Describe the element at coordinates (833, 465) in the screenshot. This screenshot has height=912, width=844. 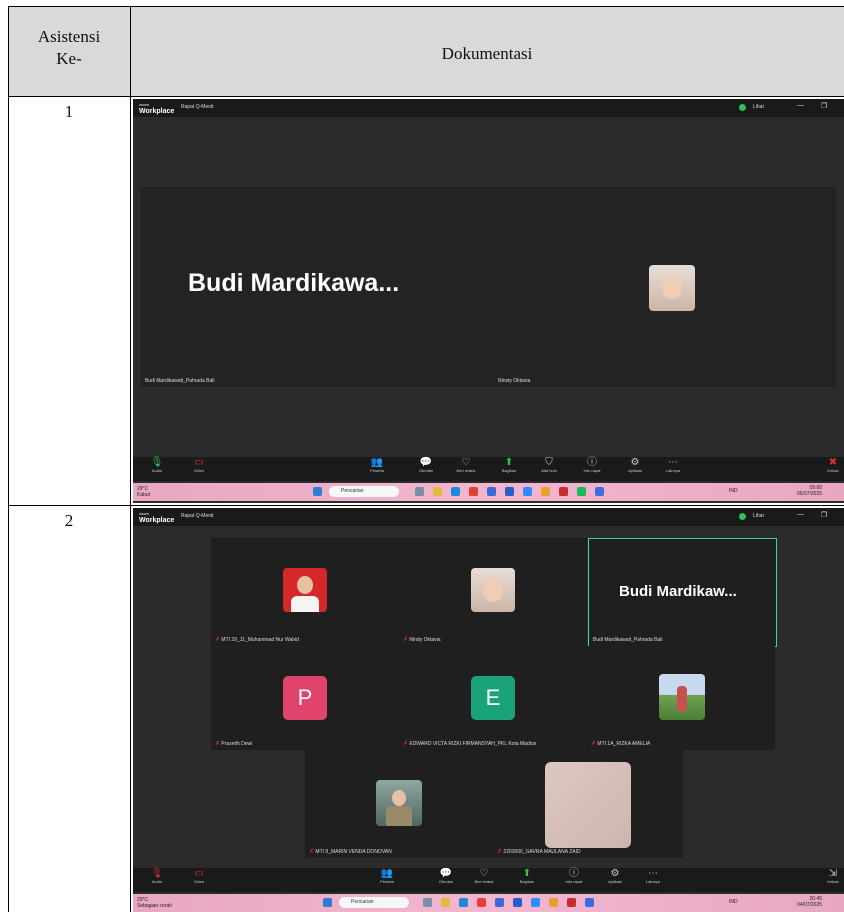
I see `leave-button: ✖ Keluar` at that location.